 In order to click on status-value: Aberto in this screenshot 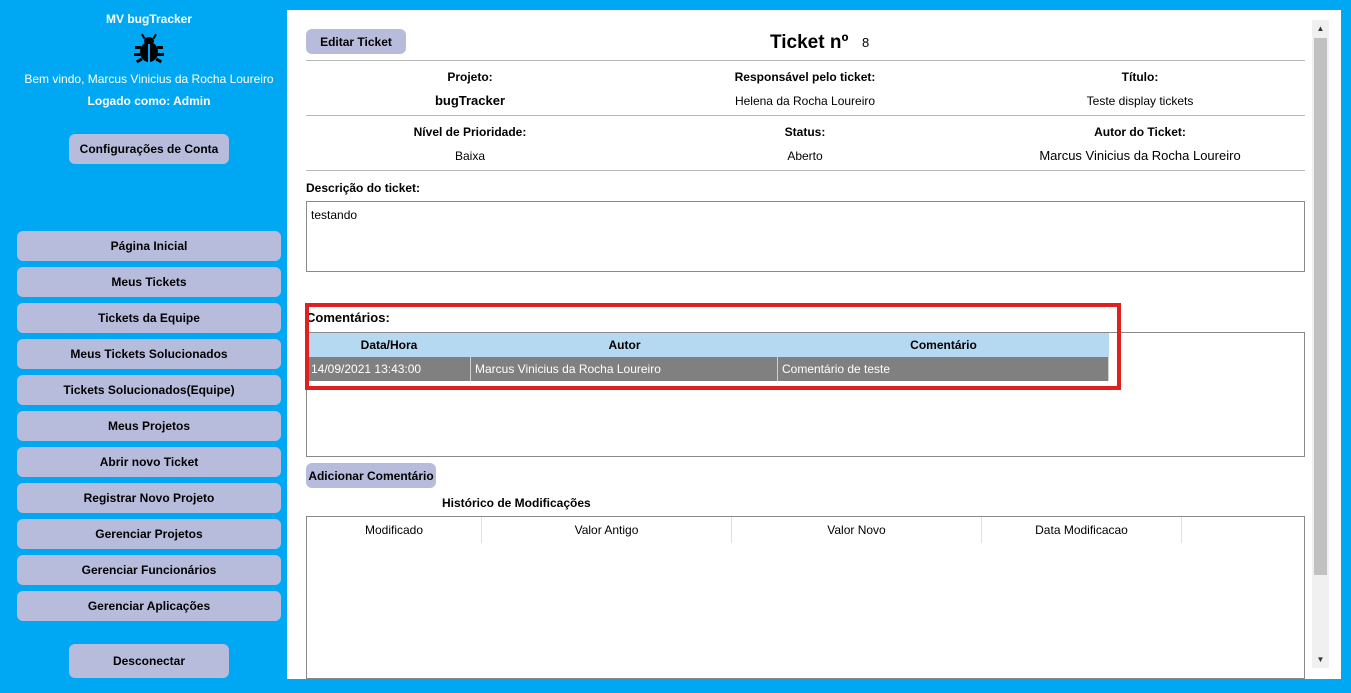, I will do `click(805, 156)`.